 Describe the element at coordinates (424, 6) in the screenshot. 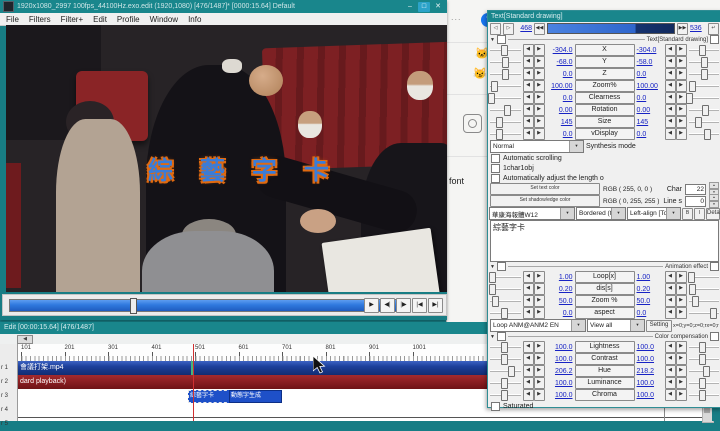

I see `maximize-button: □` at that location.